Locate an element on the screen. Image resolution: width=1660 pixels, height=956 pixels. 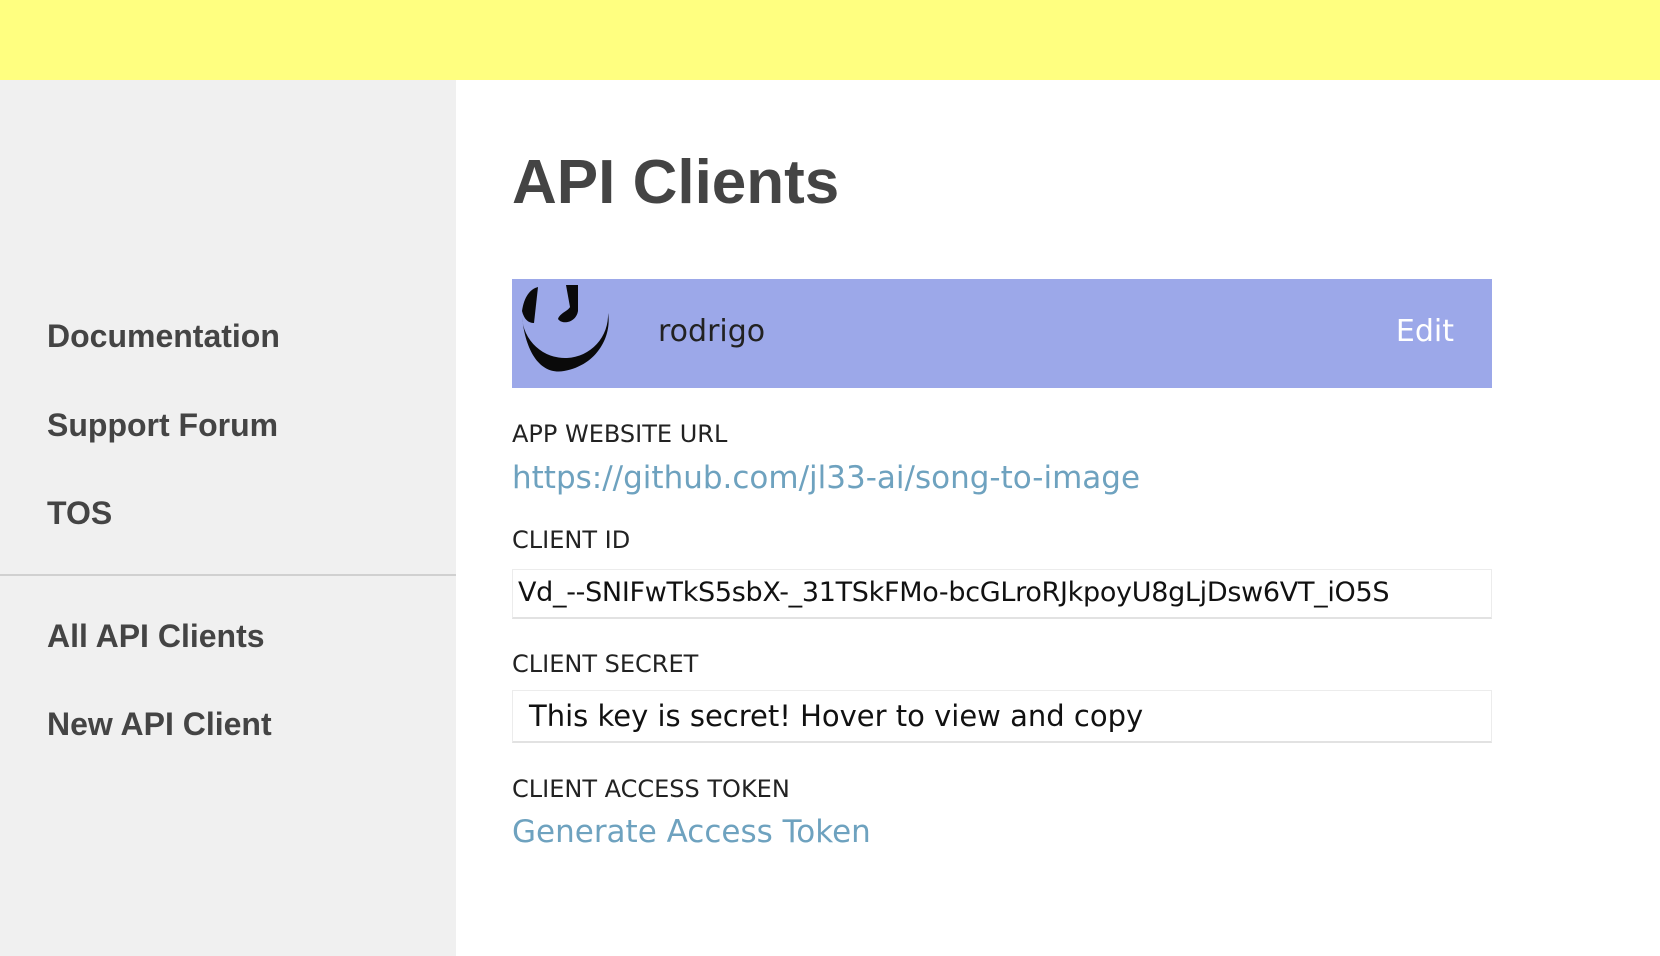
client-secret-label: CLIENT SECRET is located at coordinates (605, 664).